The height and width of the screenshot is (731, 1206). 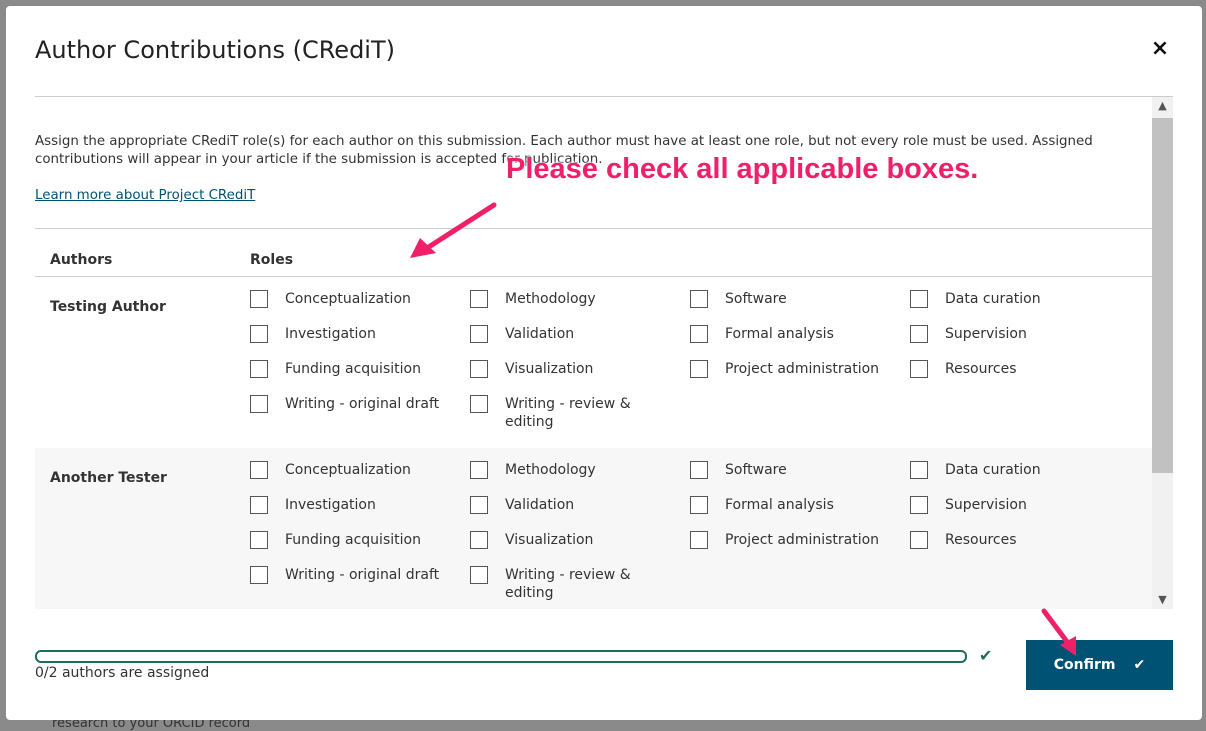 What do you see at coordinates (986, 505) in the screenshot?
I see `role-label: Supervision` at bounding box center [986, 505].